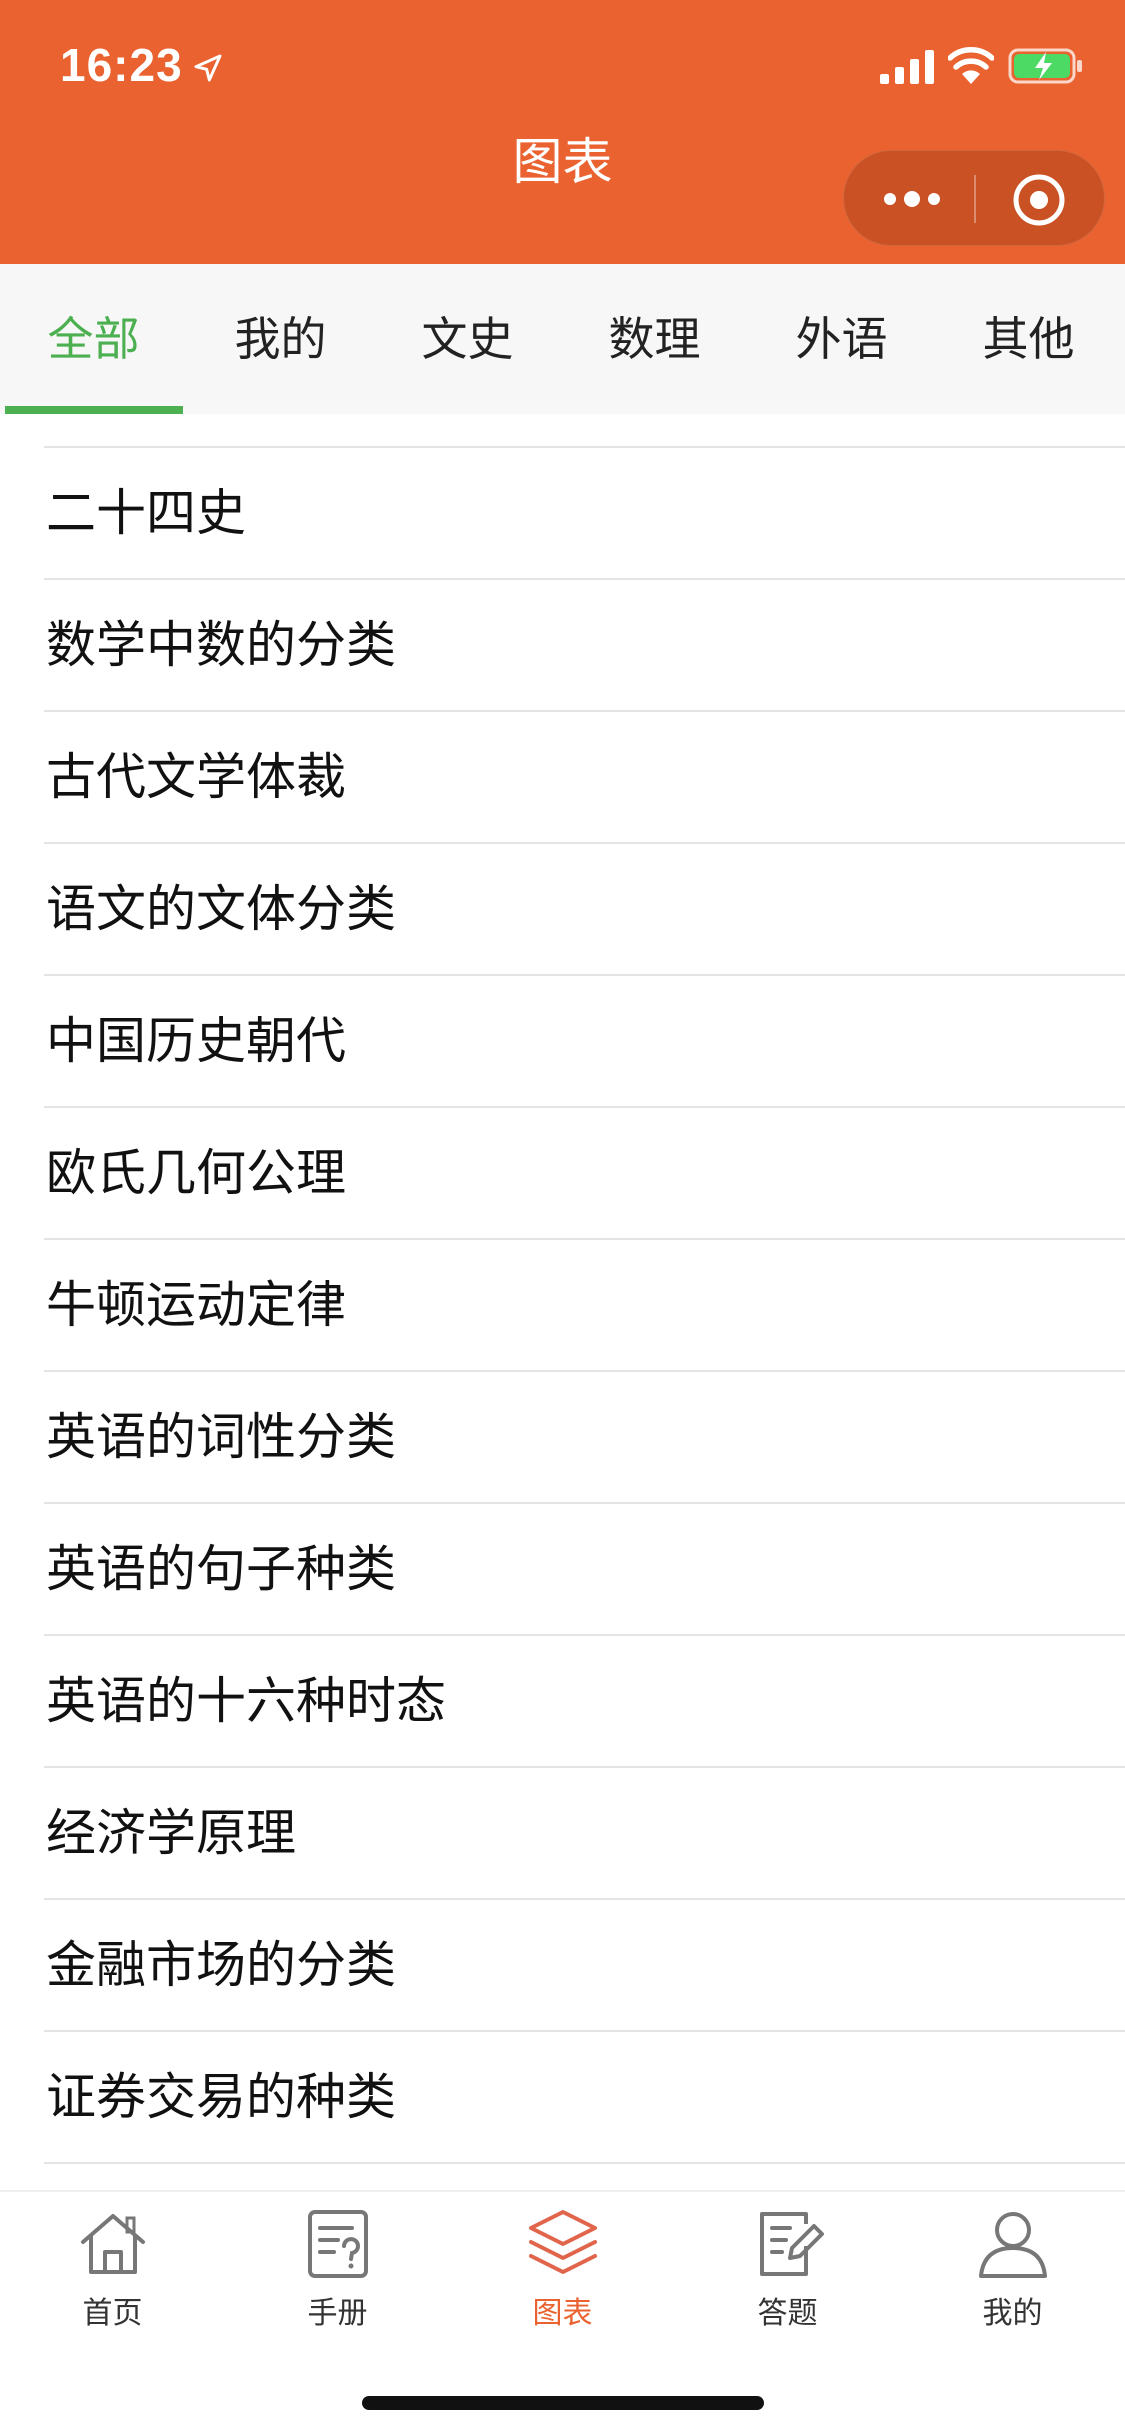  I want to click on tabbar-label: 答题, so click(787, 2313).